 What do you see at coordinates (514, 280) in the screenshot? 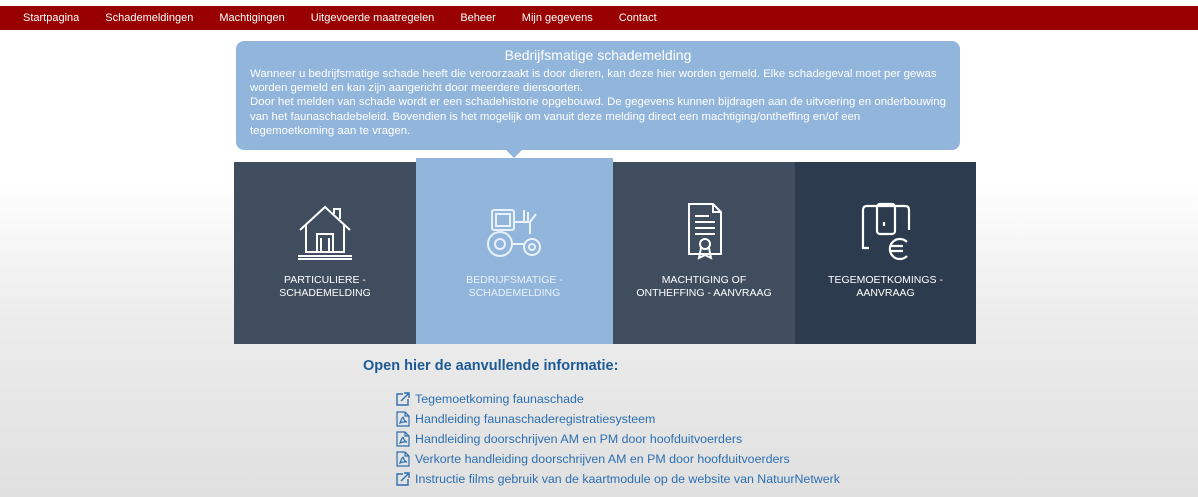
I see `tile-label-line-1: Bedrijfsmatige -` at bounding box center [514, 280].